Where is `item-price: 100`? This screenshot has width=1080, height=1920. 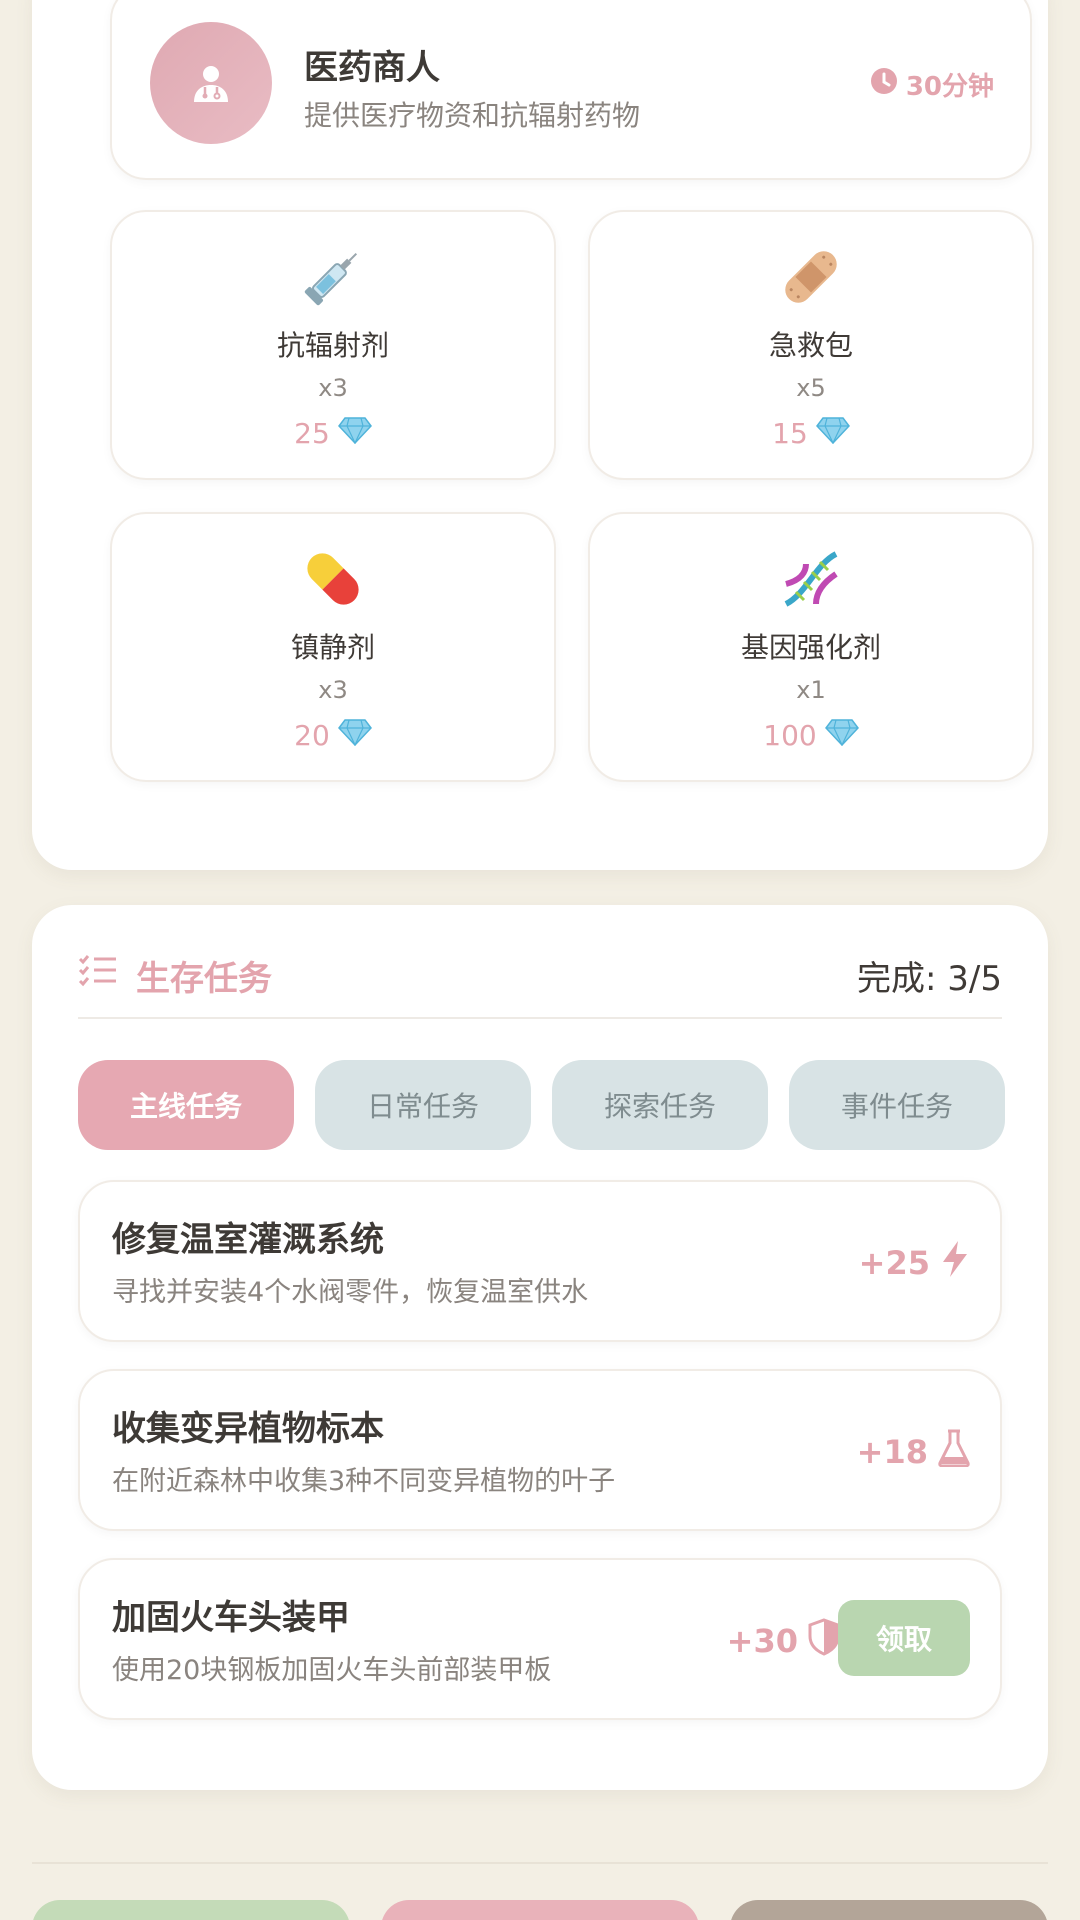
item-price: 100 is located at coordinates (811, 735).